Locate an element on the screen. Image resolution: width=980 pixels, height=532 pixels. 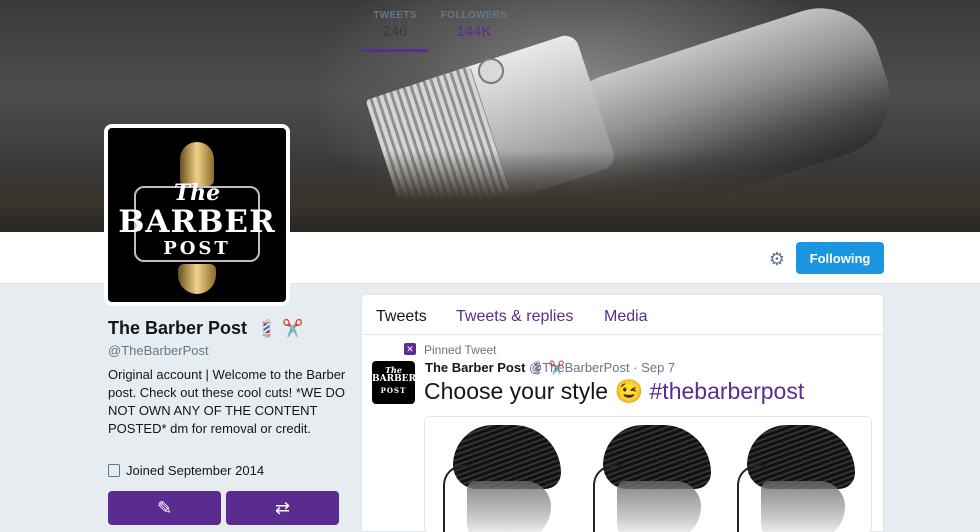
profile-name-text: The Barber Post is located at coordinates (178, 328).